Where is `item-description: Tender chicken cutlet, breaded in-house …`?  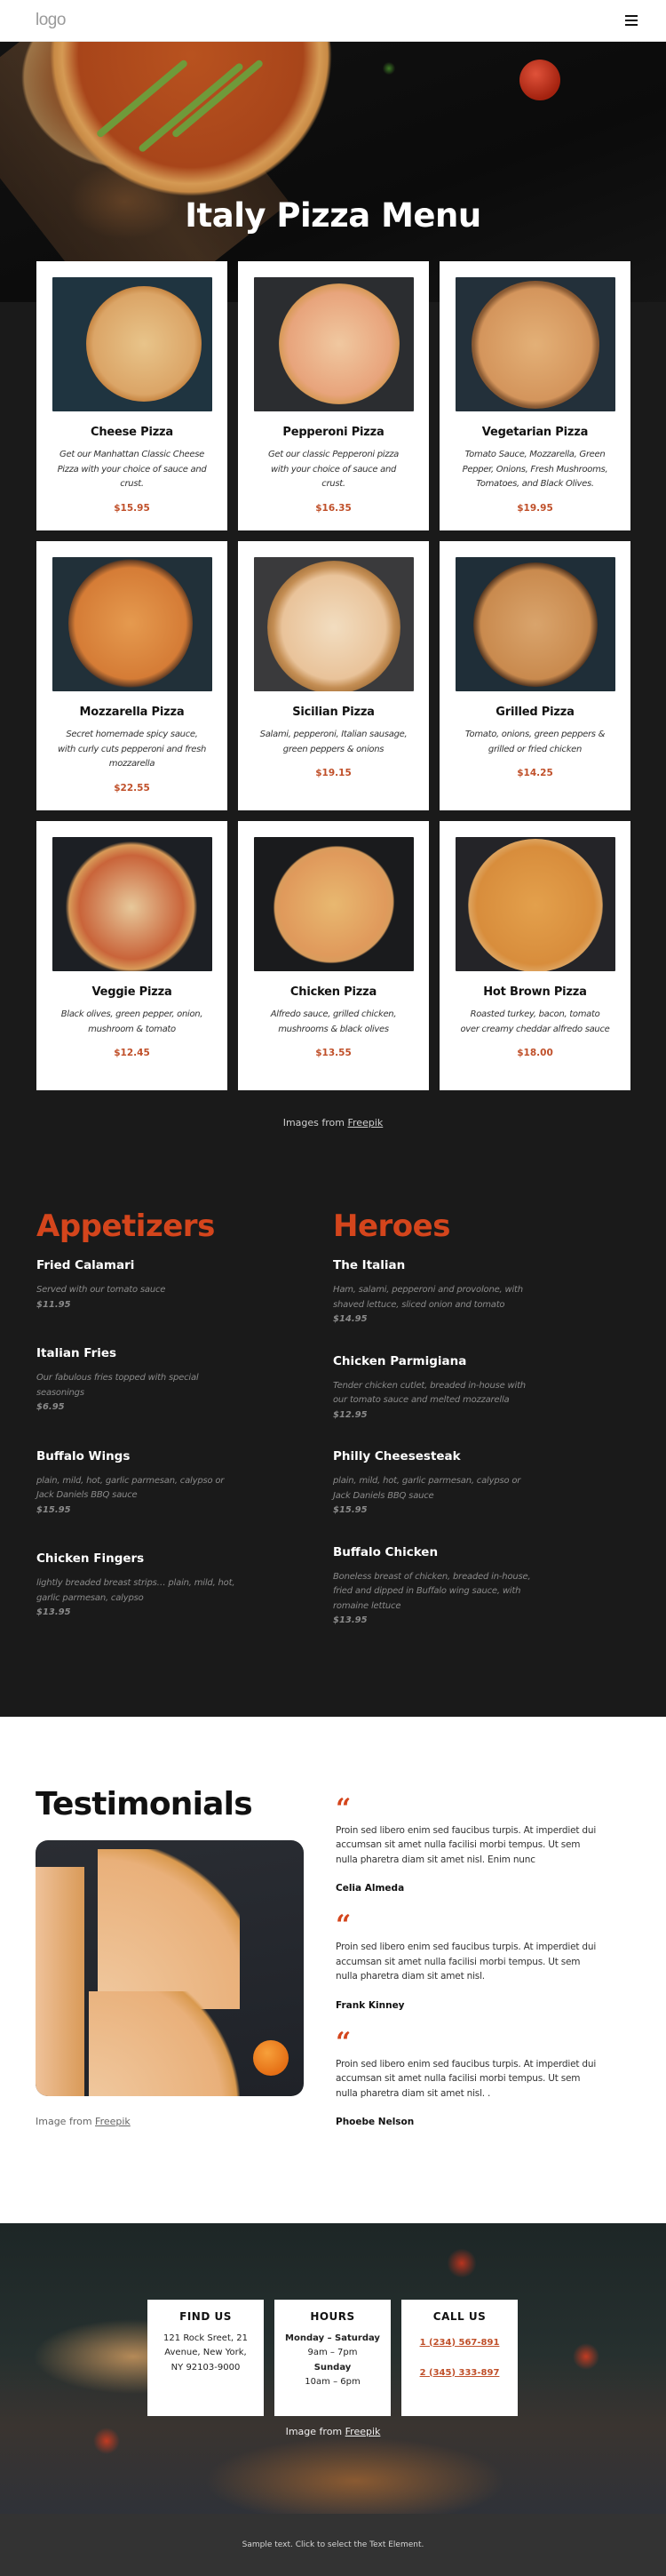 item-description: Tender chicken cutlet, breaded in-house … is located at coordinates (429, 1393).